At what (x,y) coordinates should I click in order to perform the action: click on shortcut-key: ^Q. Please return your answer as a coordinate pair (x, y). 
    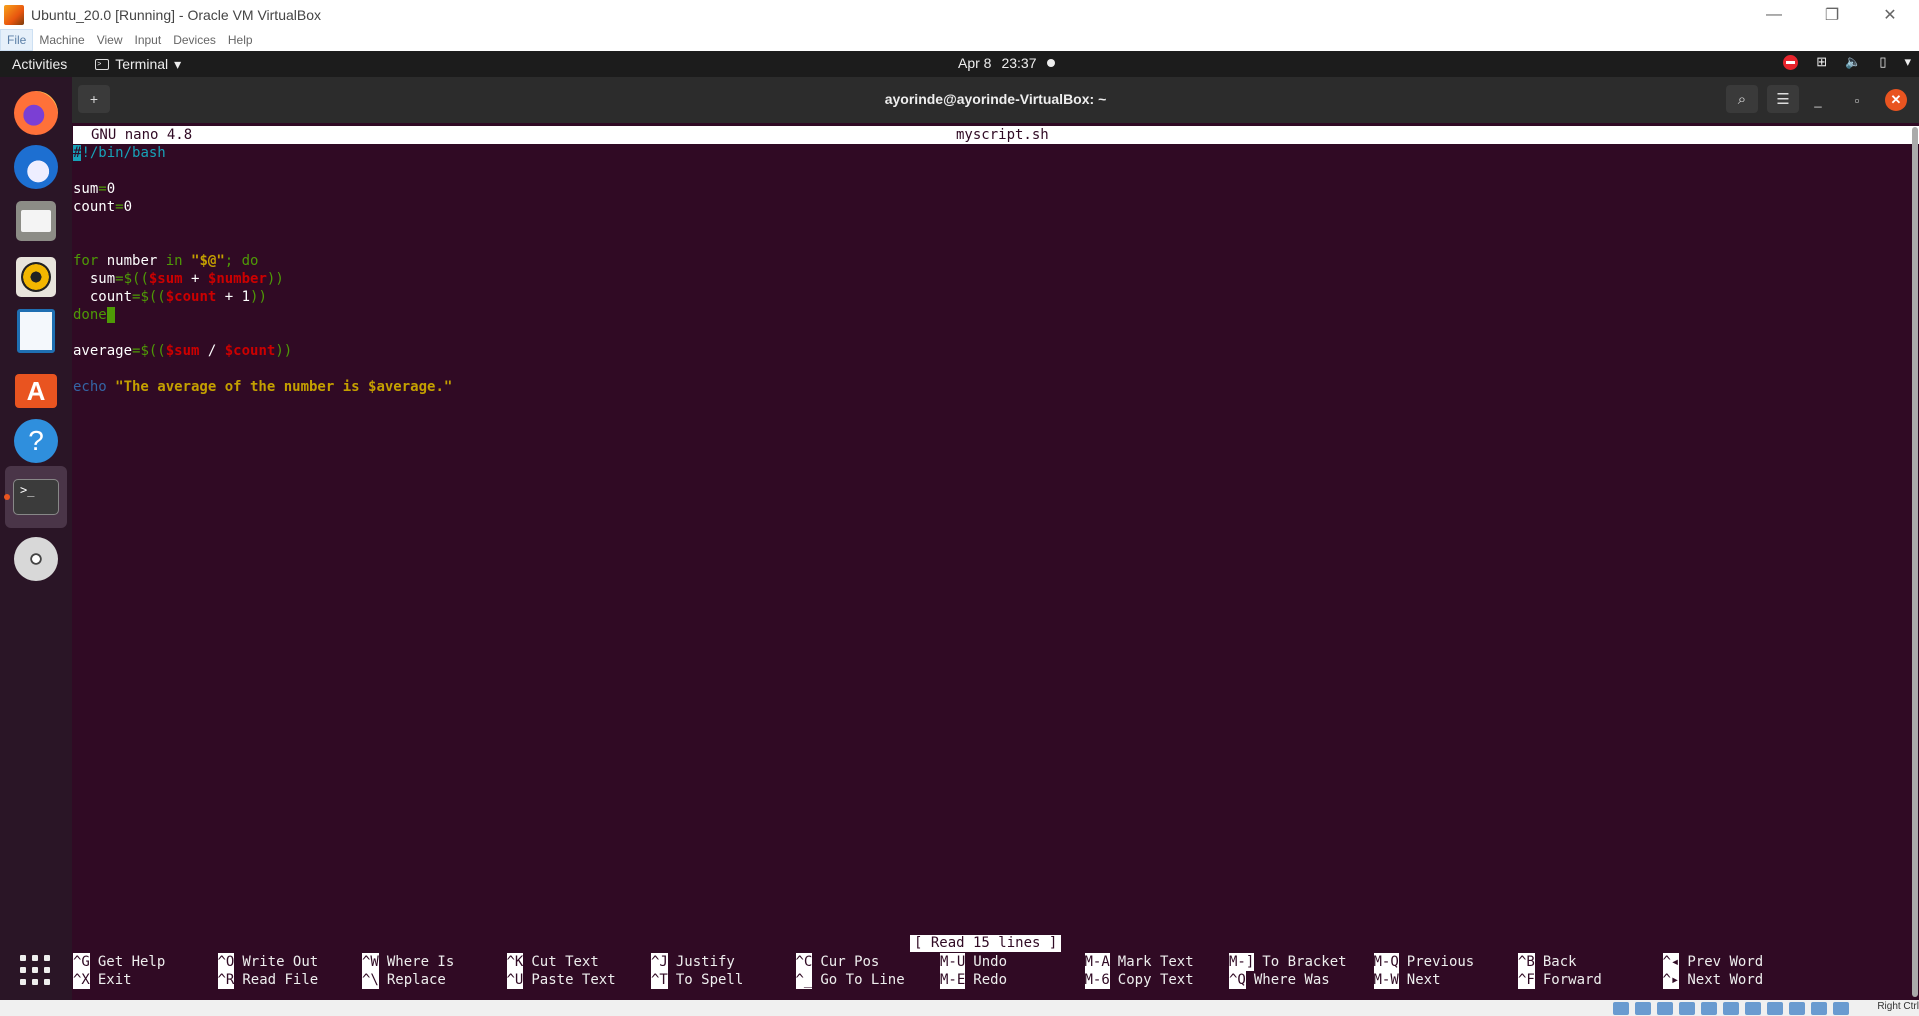
    Looking at the image, I should click on (1237, 980).